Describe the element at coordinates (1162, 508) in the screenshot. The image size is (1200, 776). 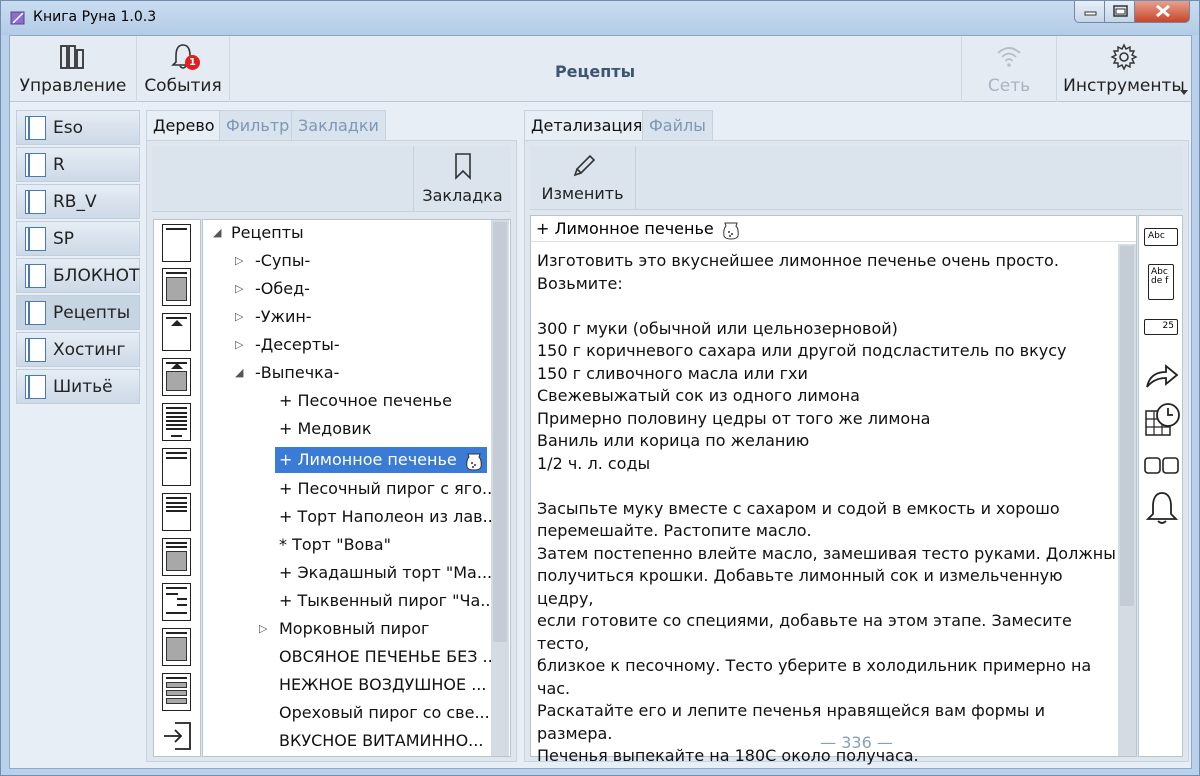
I see `bell-icon` at that location.